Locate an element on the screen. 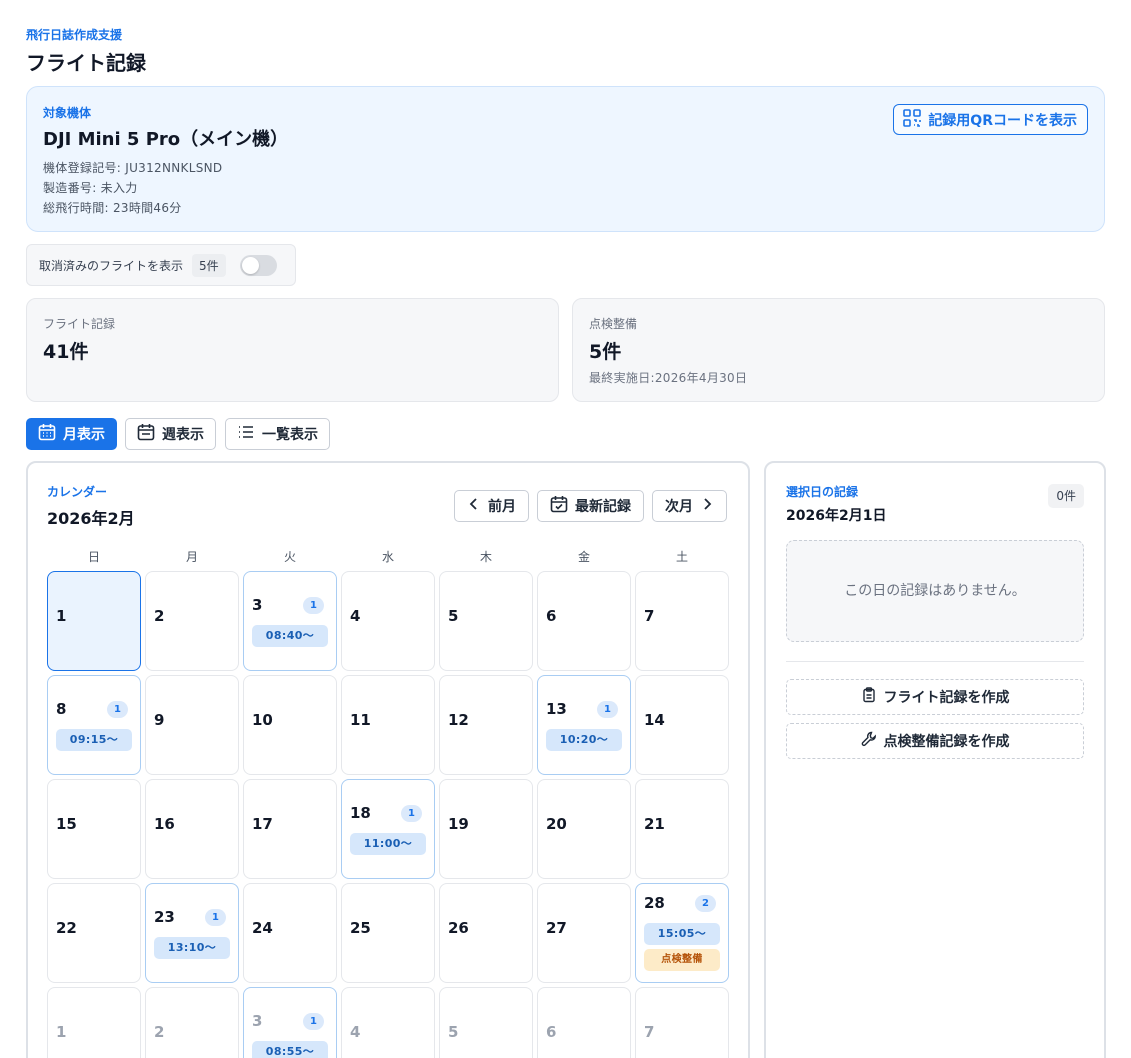 Image resolution: width=1131 pixels, height=1058 pixels. calendar-day: 11 is located at coordinates (388, 725).